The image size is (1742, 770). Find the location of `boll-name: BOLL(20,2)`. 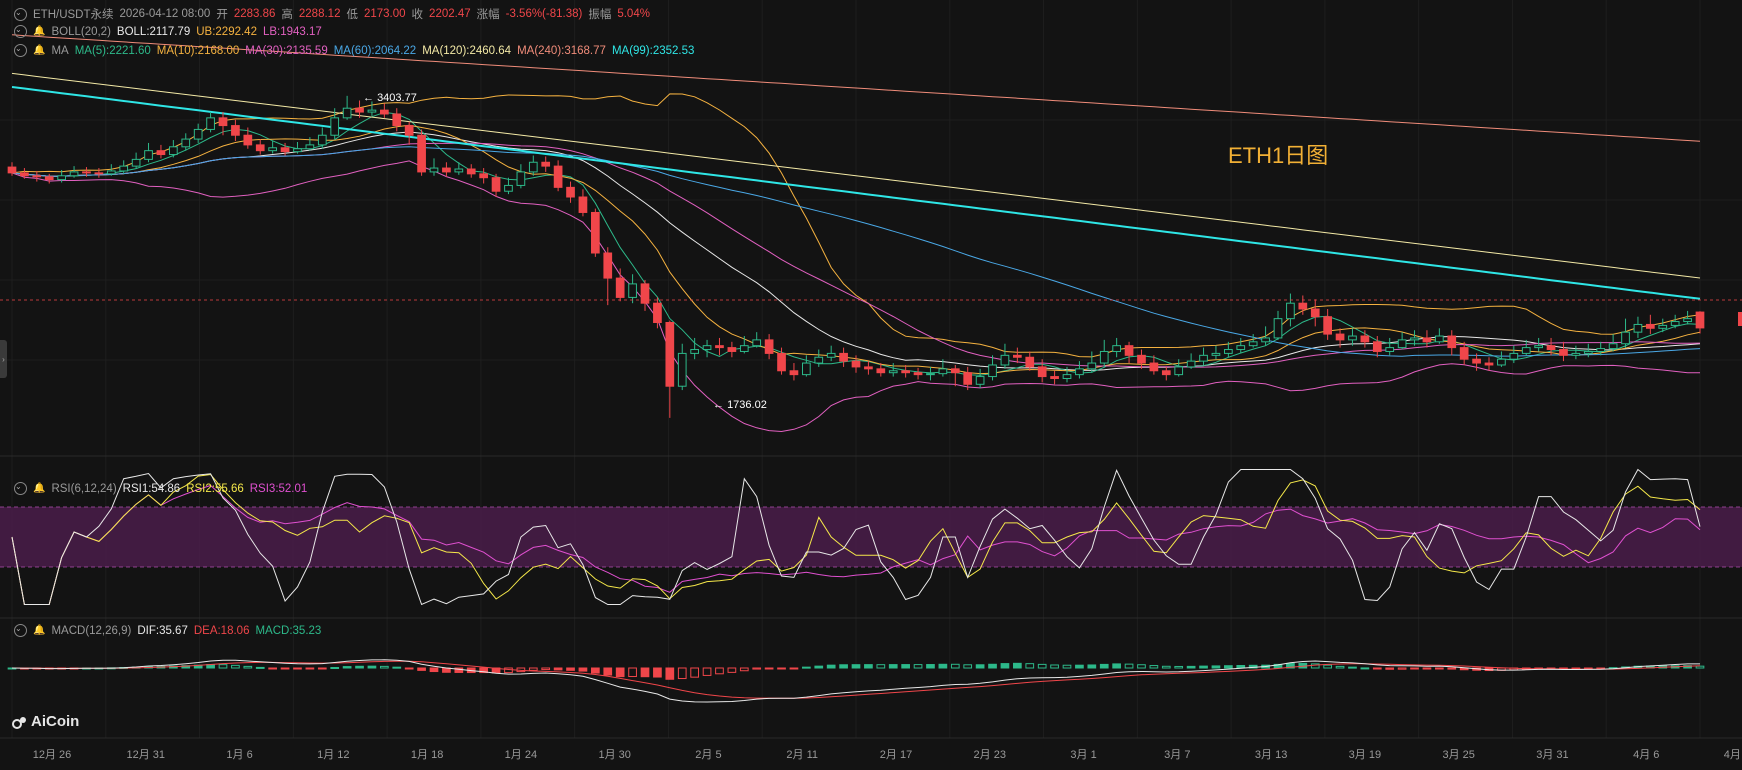

boll-name: BOLL(20,2) is located at coordinates (80, 32).